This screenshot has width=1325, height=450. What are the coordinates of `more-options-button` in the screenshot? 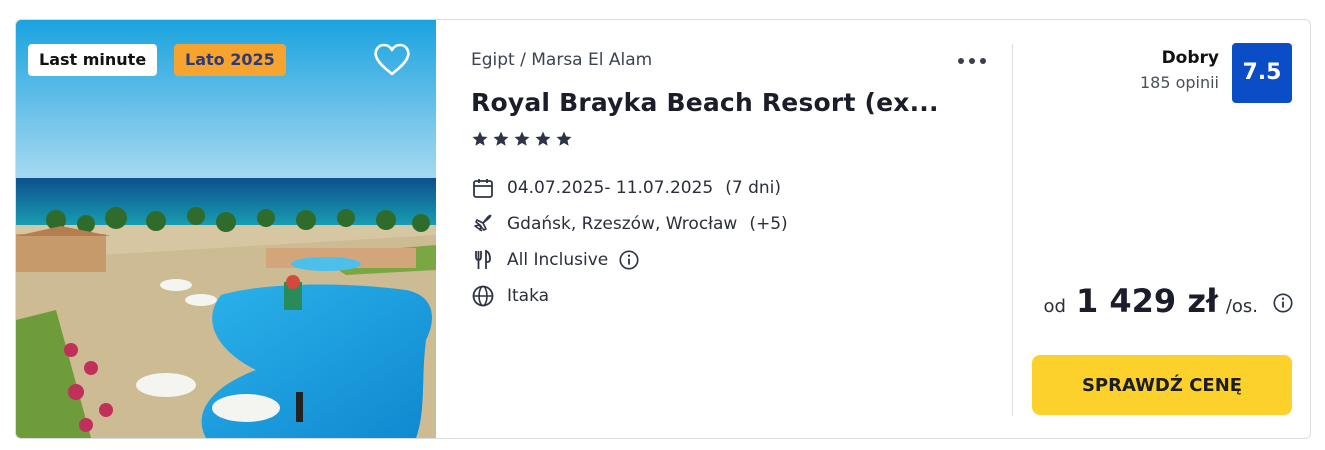 It's located at (972, 61).